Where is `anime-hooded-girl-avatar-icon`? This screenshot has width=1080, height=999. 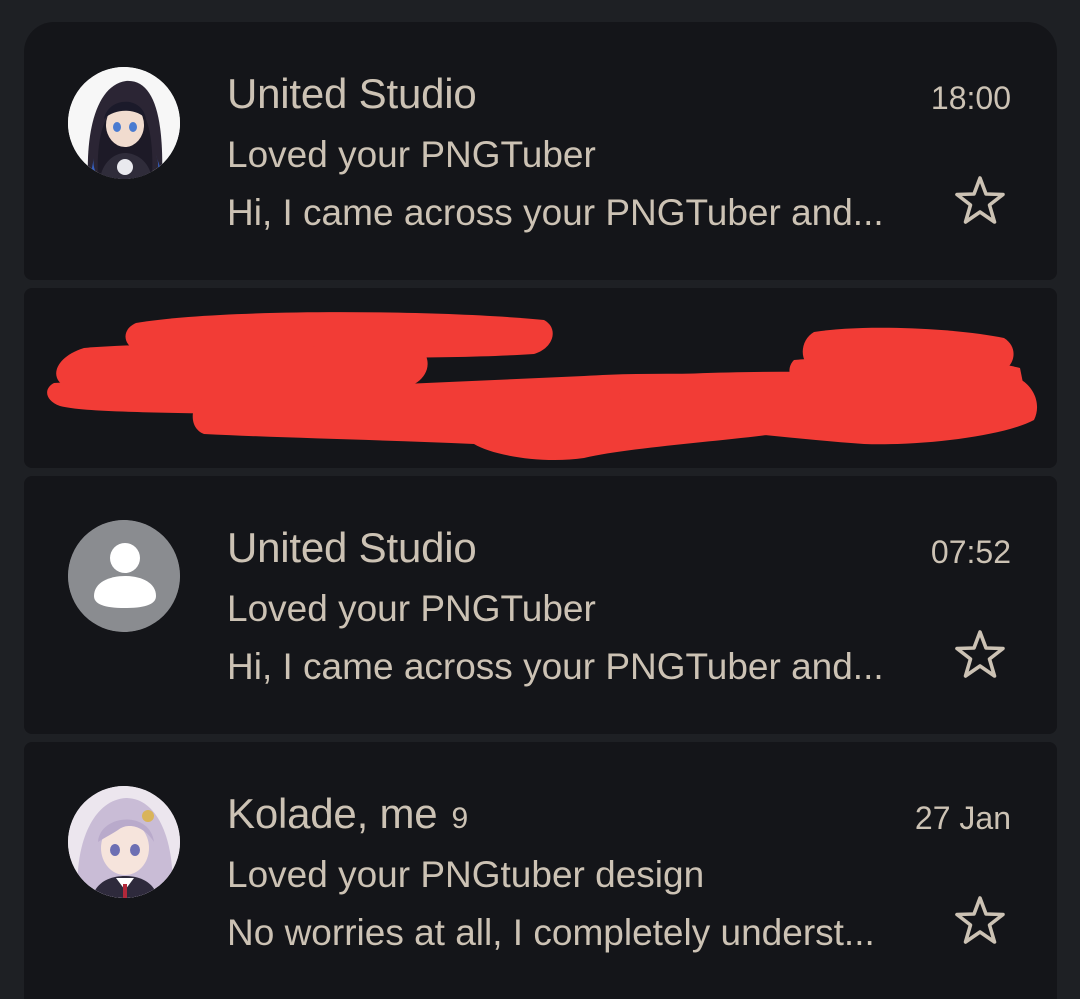 anime-hooded-girl-avatar-icon is located at coordinates (124, 123).